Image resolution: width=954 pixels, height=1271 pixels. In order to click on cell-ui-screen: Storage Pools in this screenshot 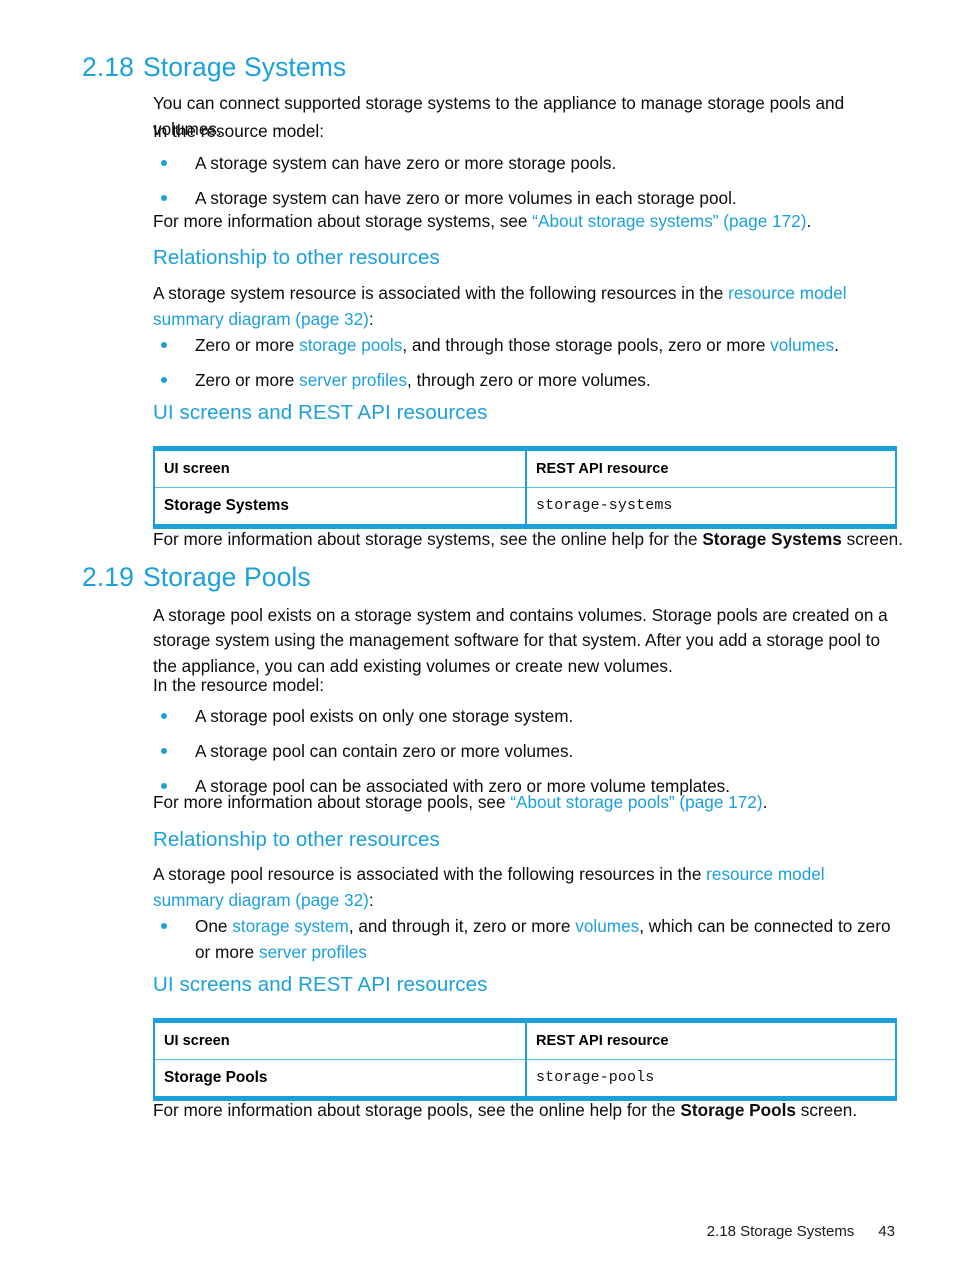, I will do `click(340, 1079)`.